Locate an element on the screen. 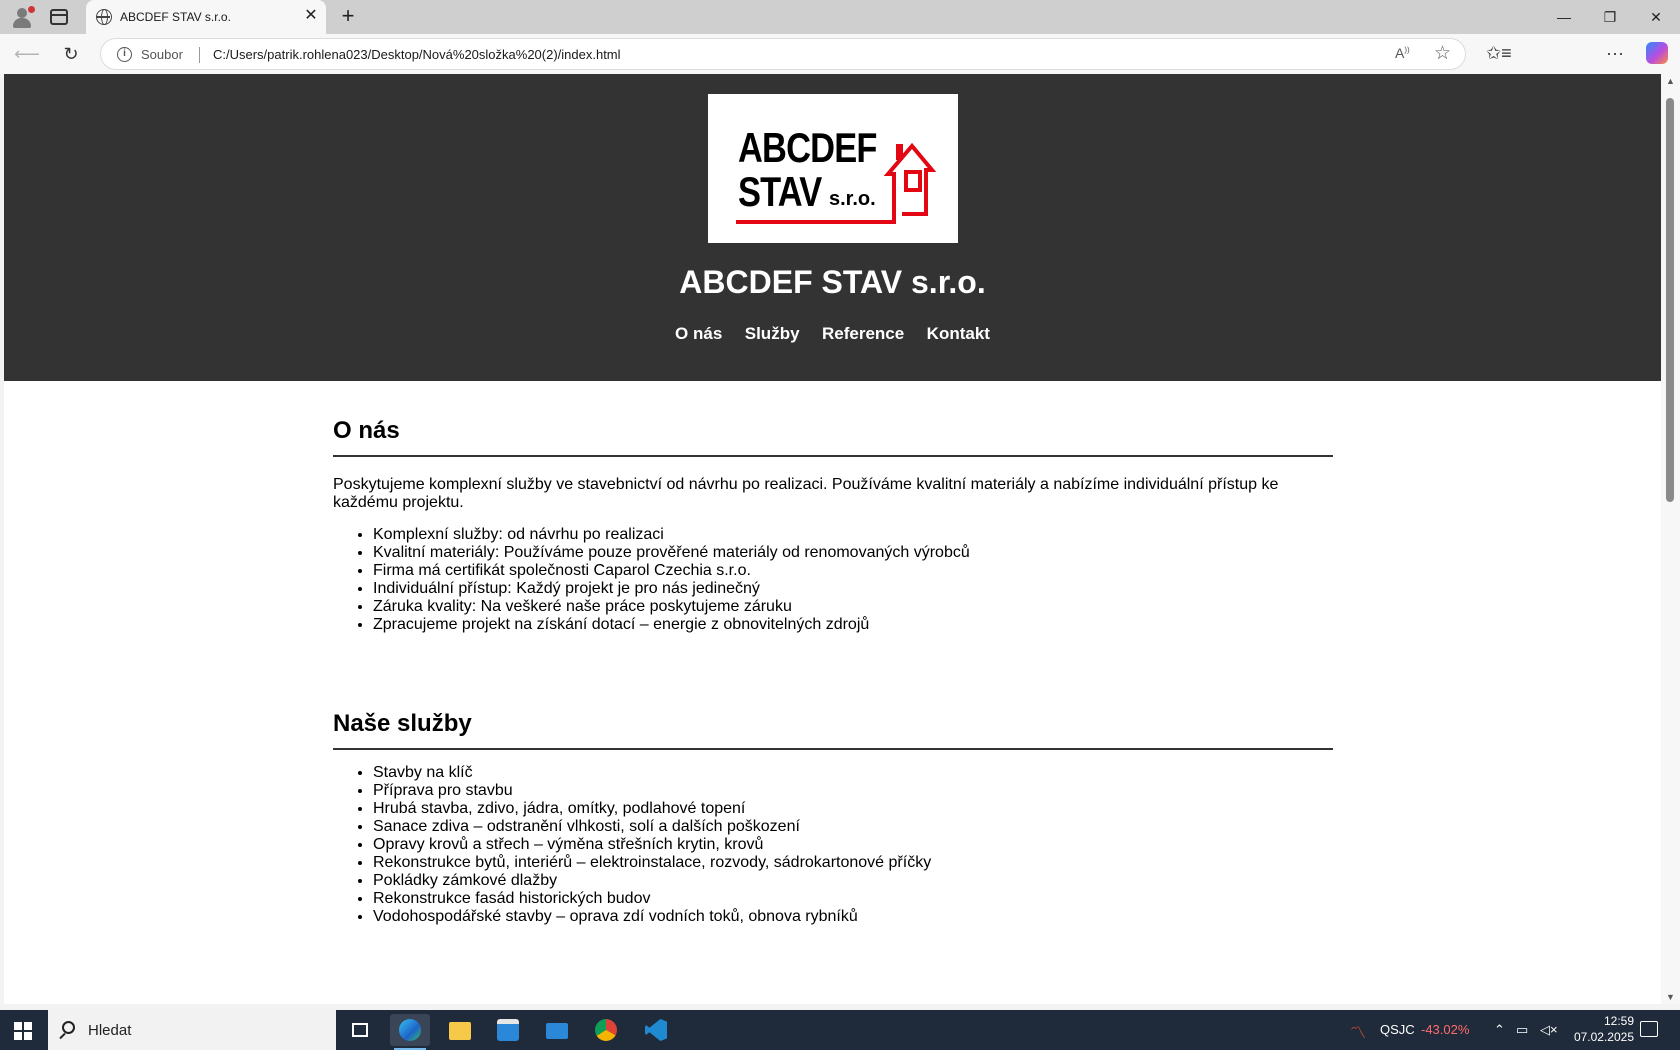 Image resolution: width=1680 pixels, height=1050 pixels. scheme-label: Soubor is located at coordinates (162, 54).